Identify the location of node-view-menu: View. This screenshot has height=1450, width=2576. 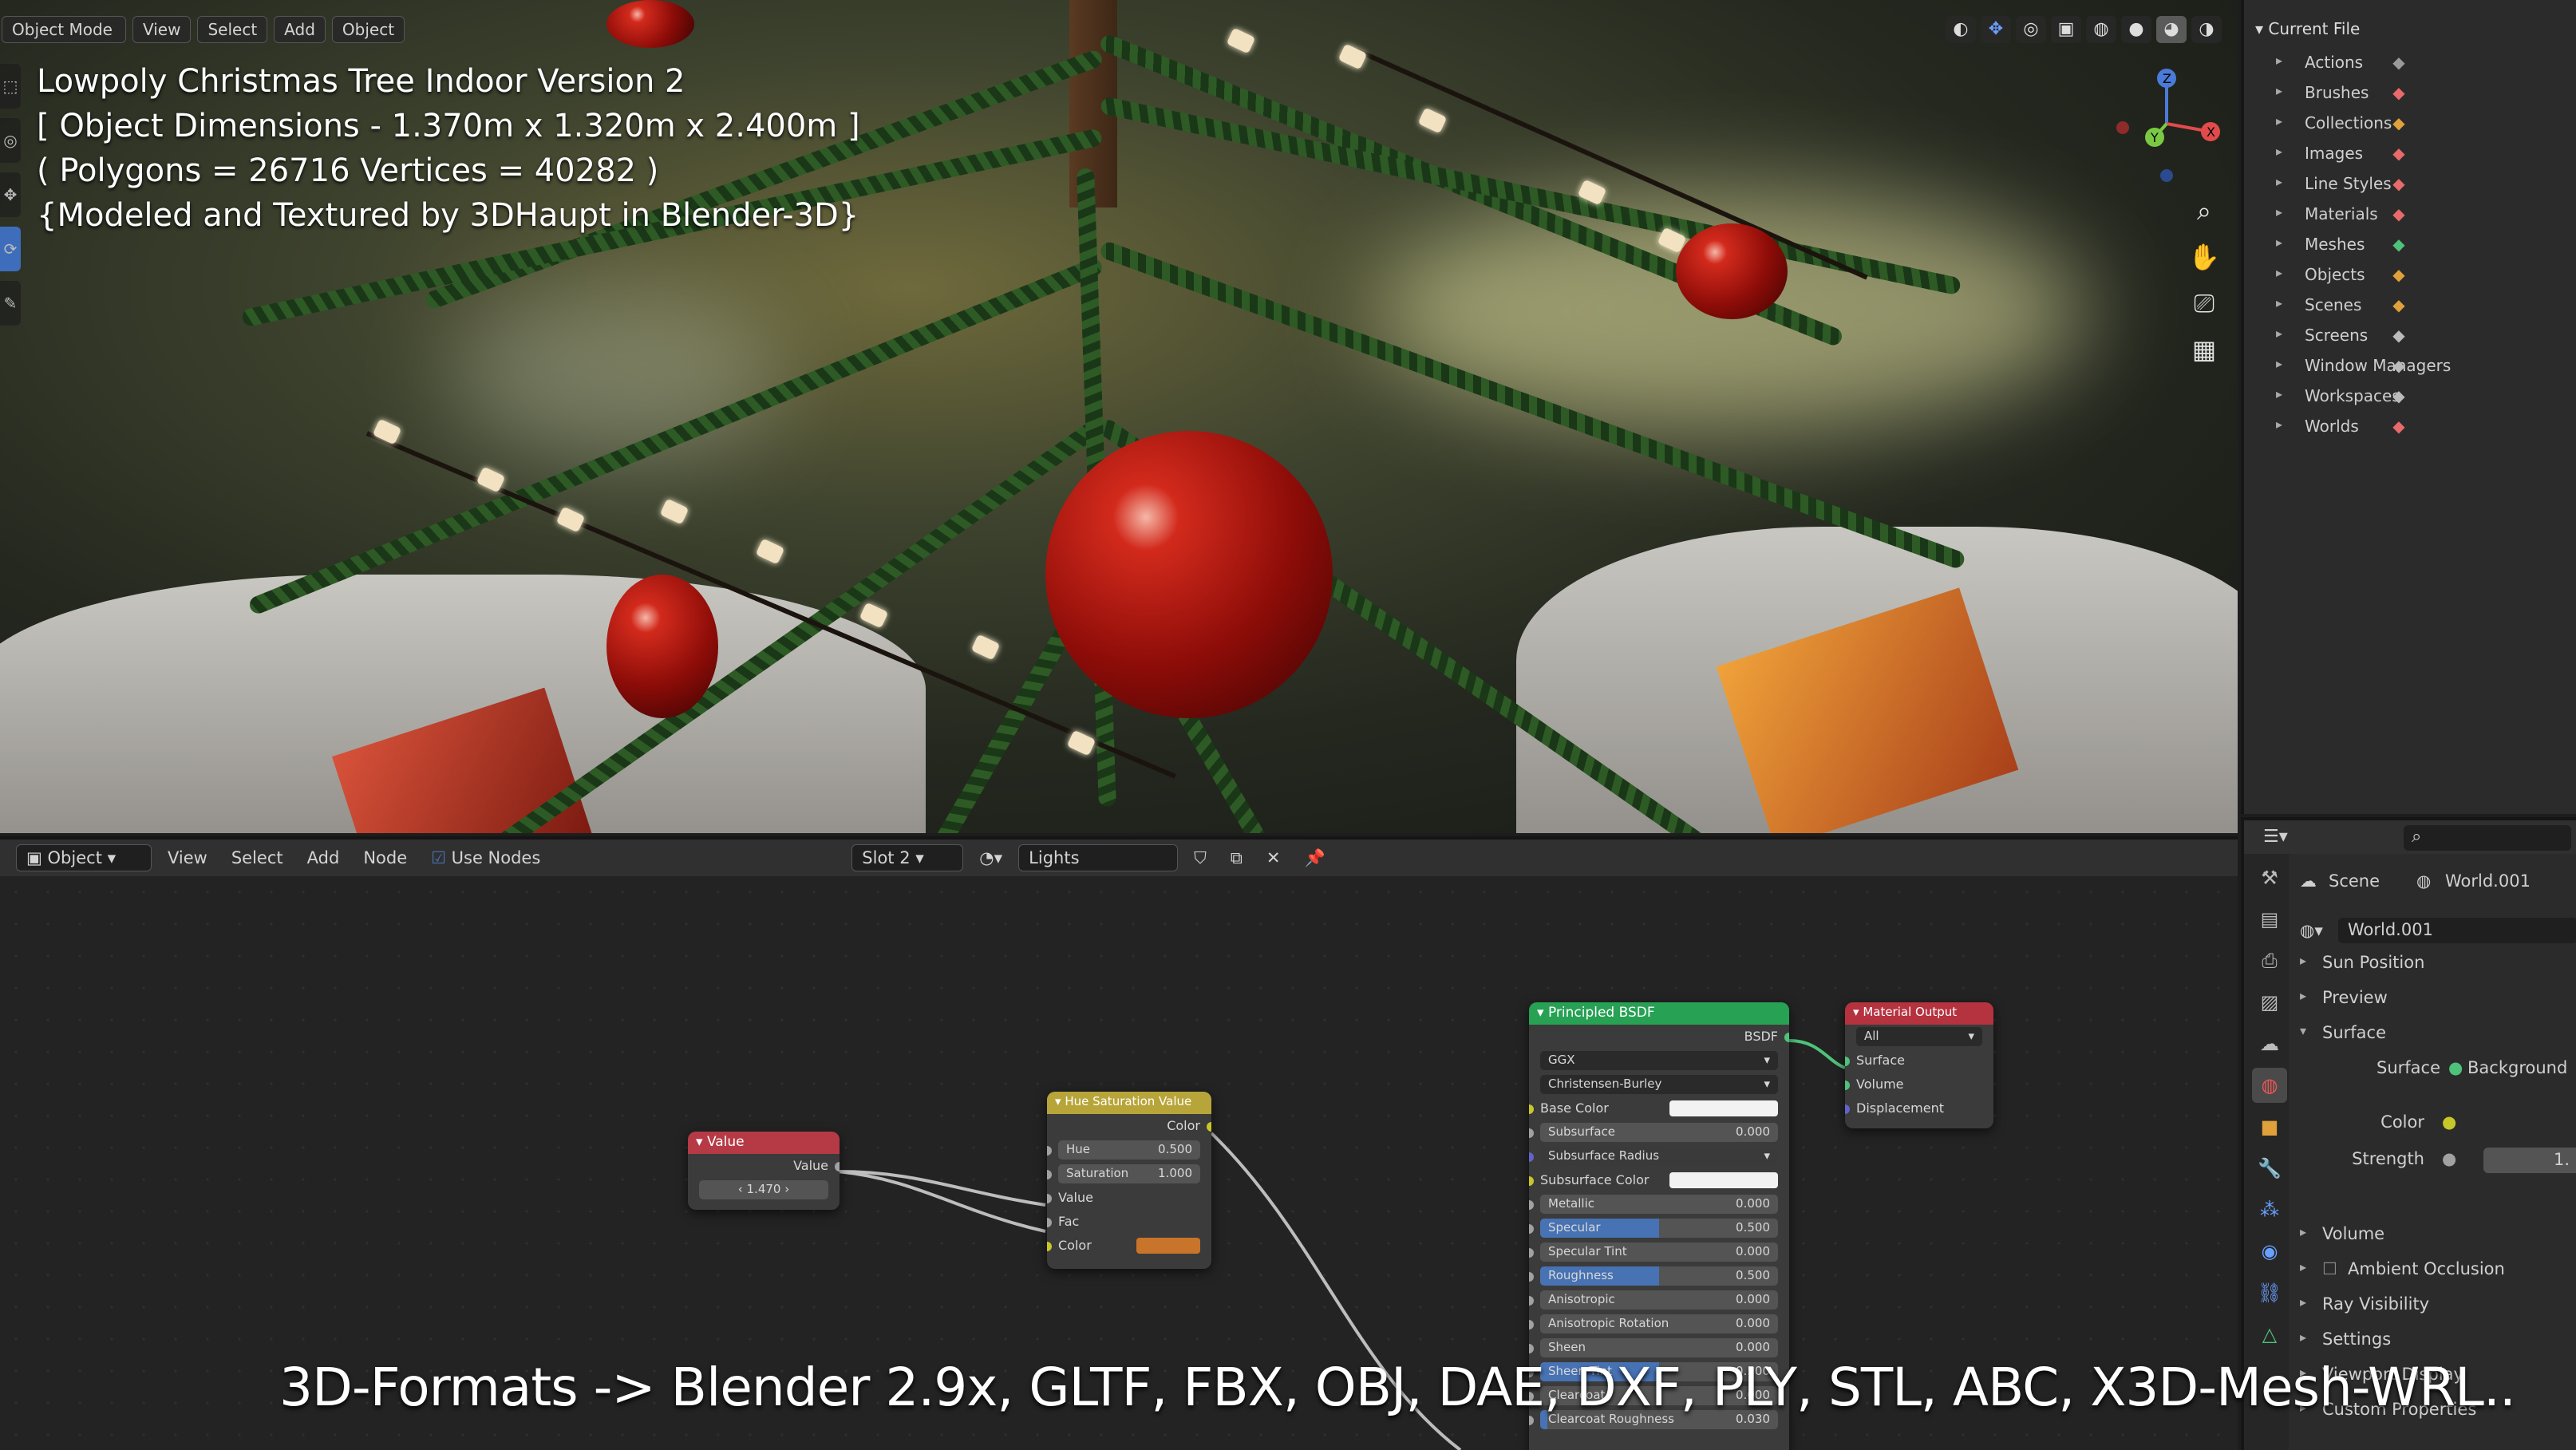
(187, 858).